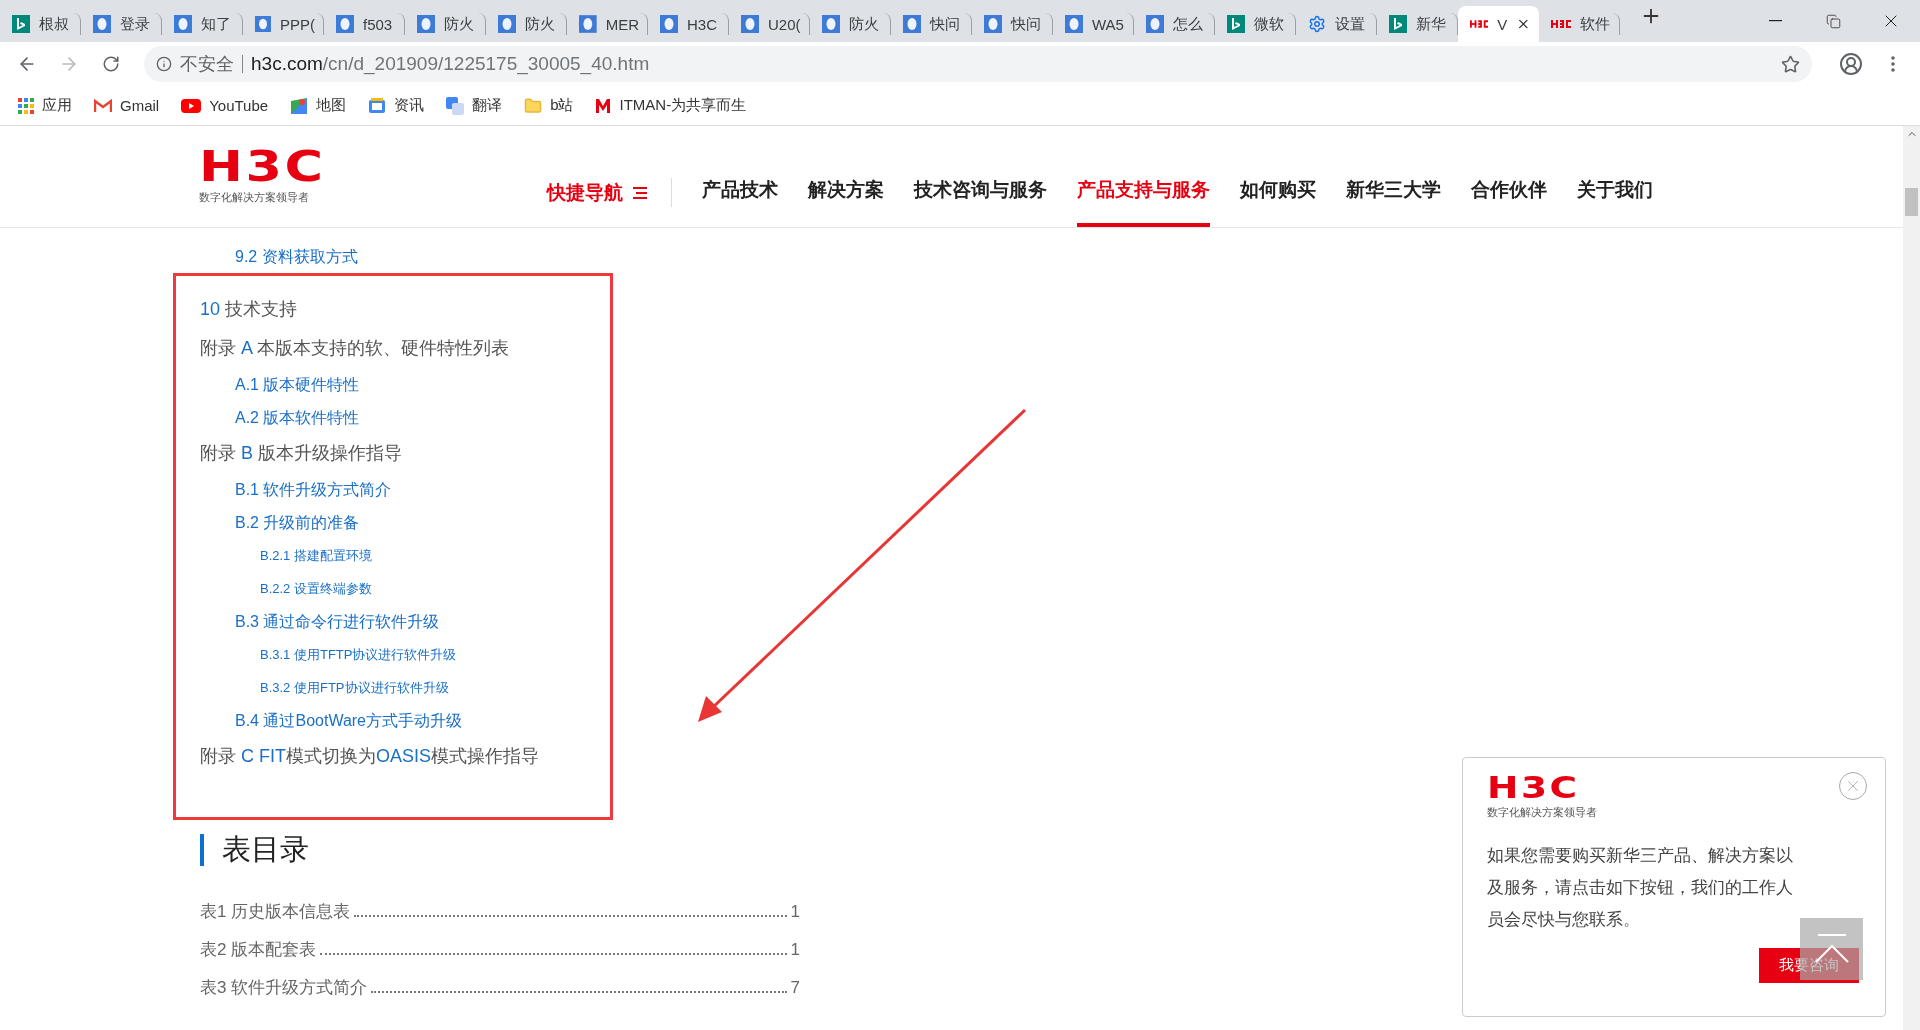  What do you see at coordinates (40, 24) in the screenshot?
I see `browser-tab: 根叔` at bounding box center [40, 24].